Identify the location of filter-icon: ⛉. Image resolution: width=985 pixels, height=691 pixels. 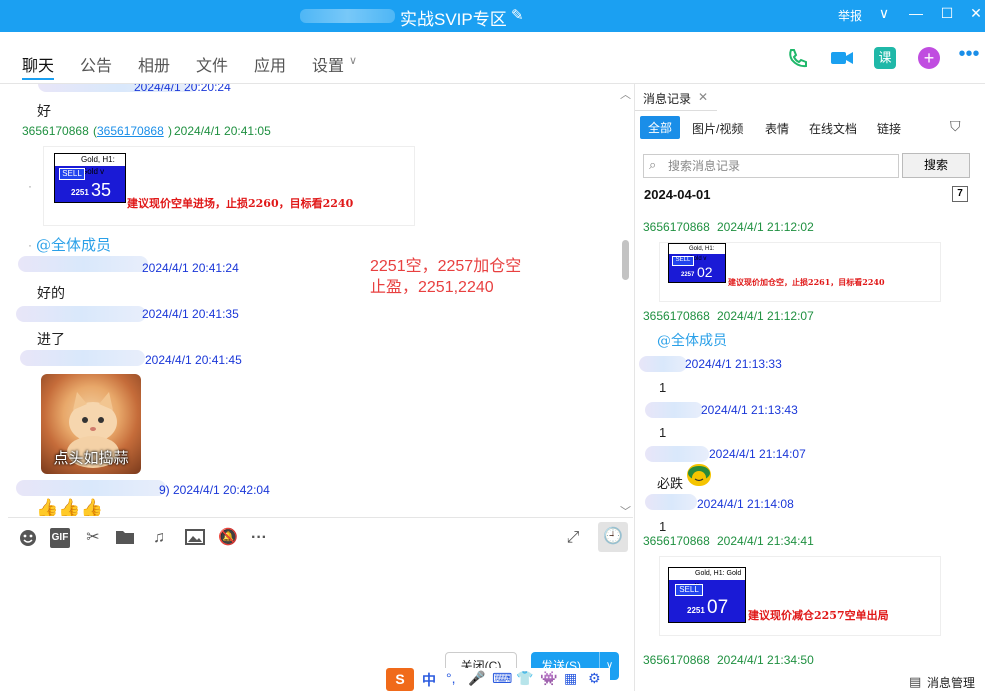
(955, 126).